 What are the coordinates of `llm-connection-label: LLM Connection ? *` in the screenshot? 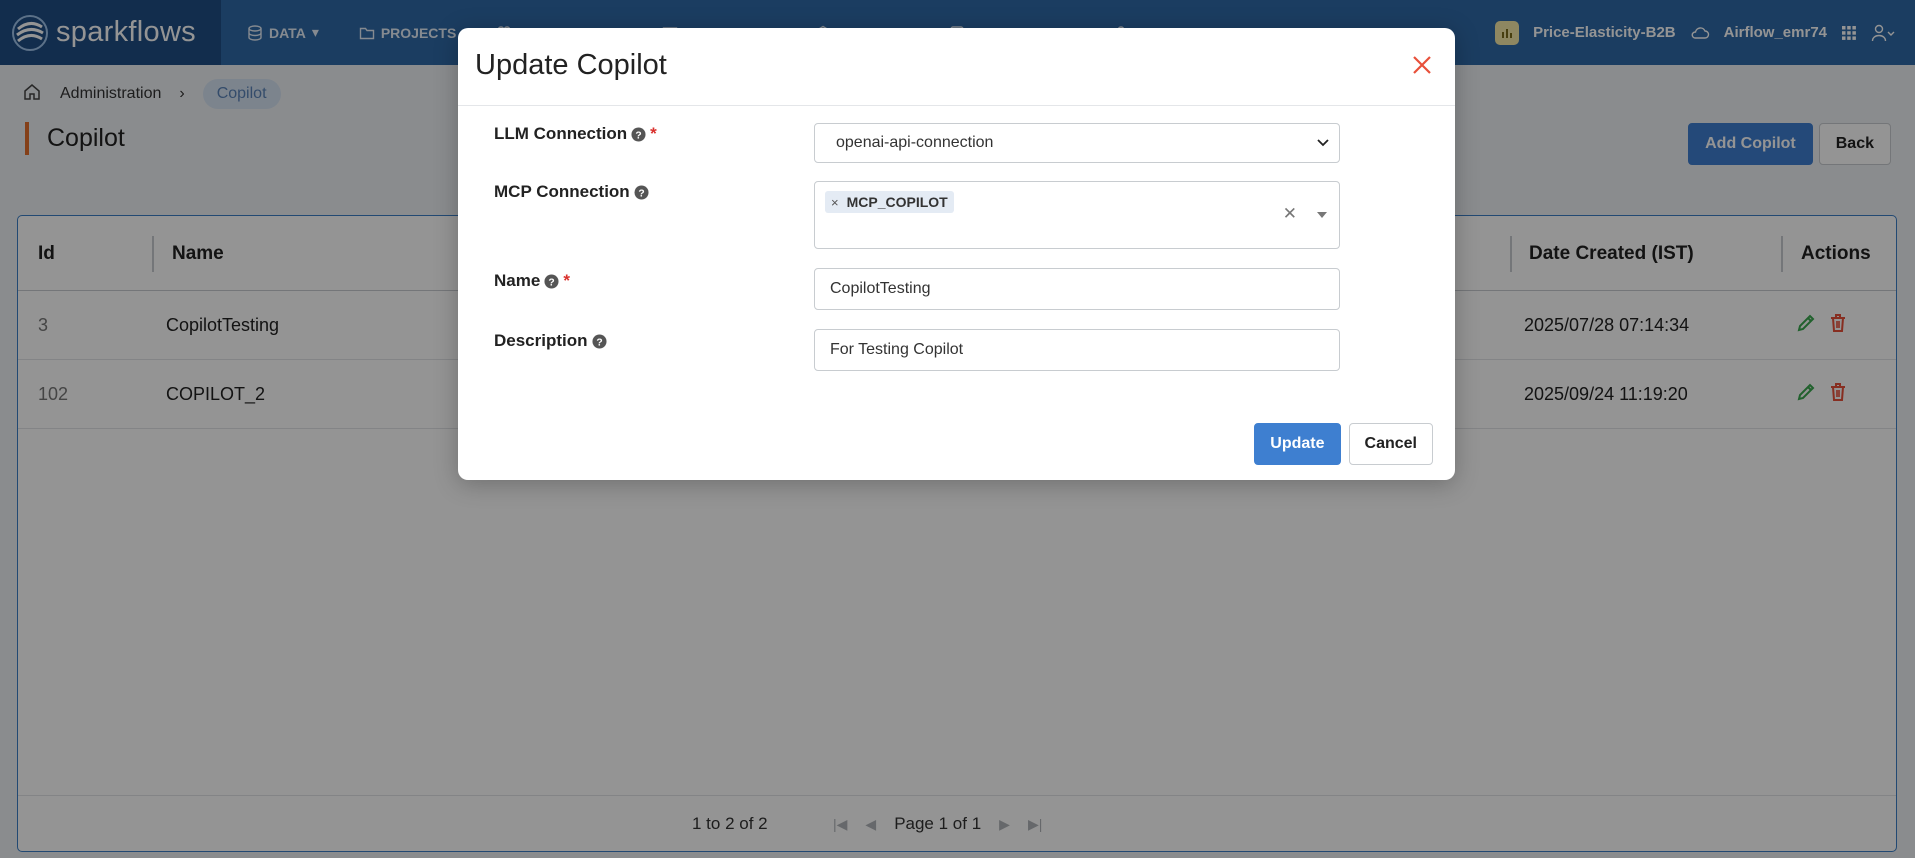 It's located at (575, 134).